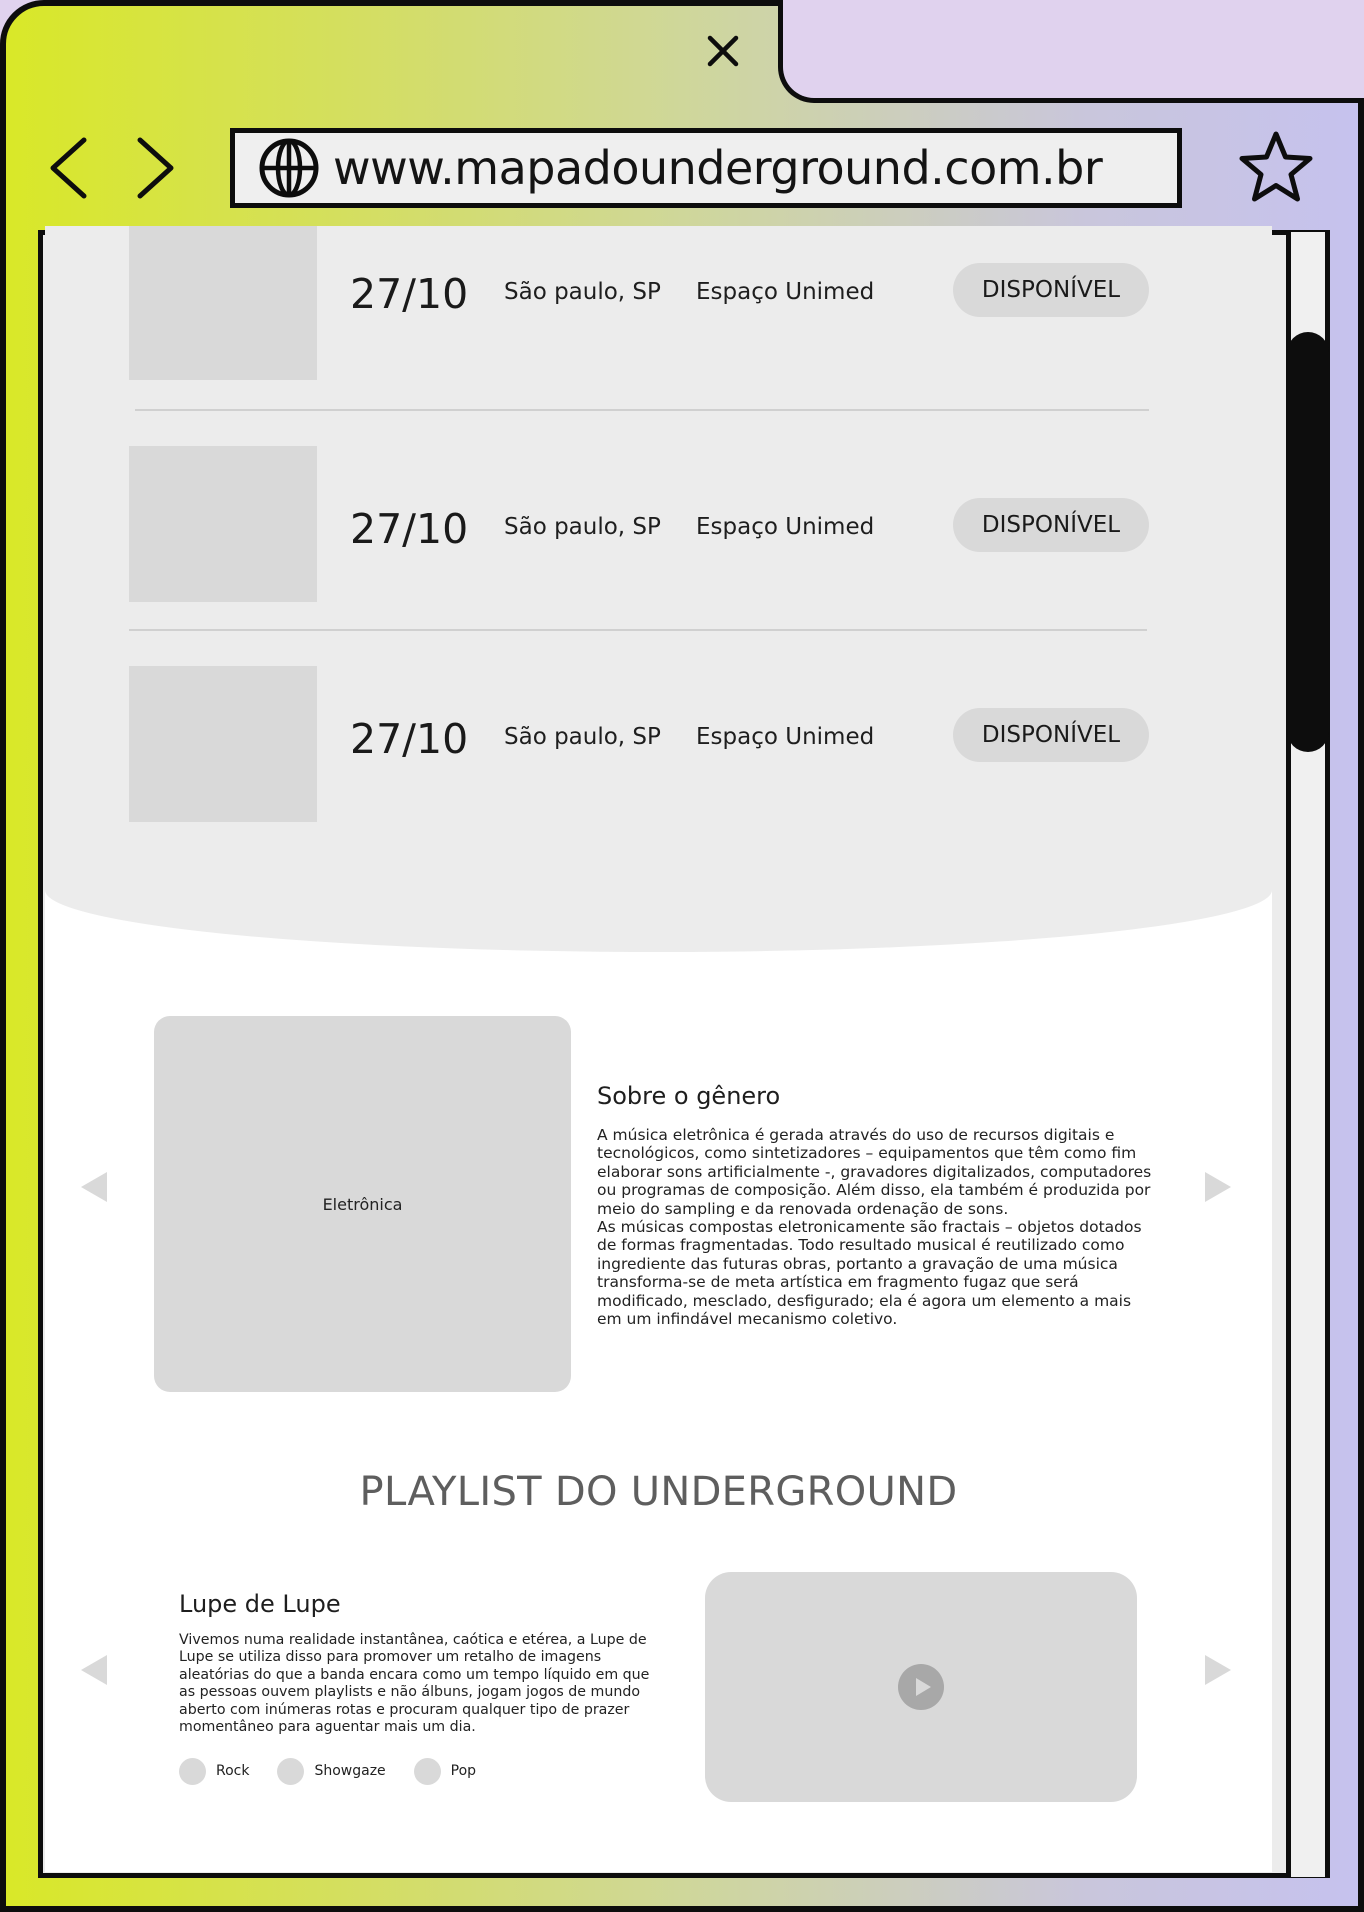 The height and width of the screenshot is (1912, 1364). I want to click on playlist-heading: PLAYLIST DO UNDERGROUND, so click(658, 1492).